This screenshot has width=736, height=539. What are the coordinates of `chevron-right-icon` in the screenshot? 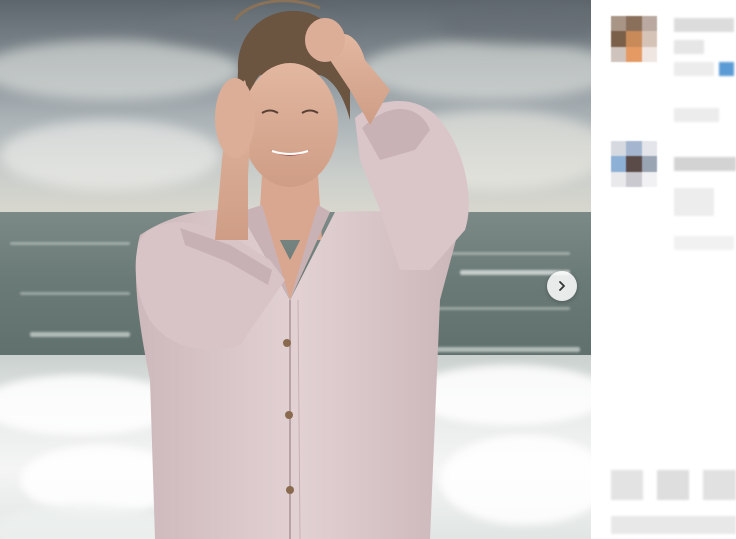 It's located at (562, 286).